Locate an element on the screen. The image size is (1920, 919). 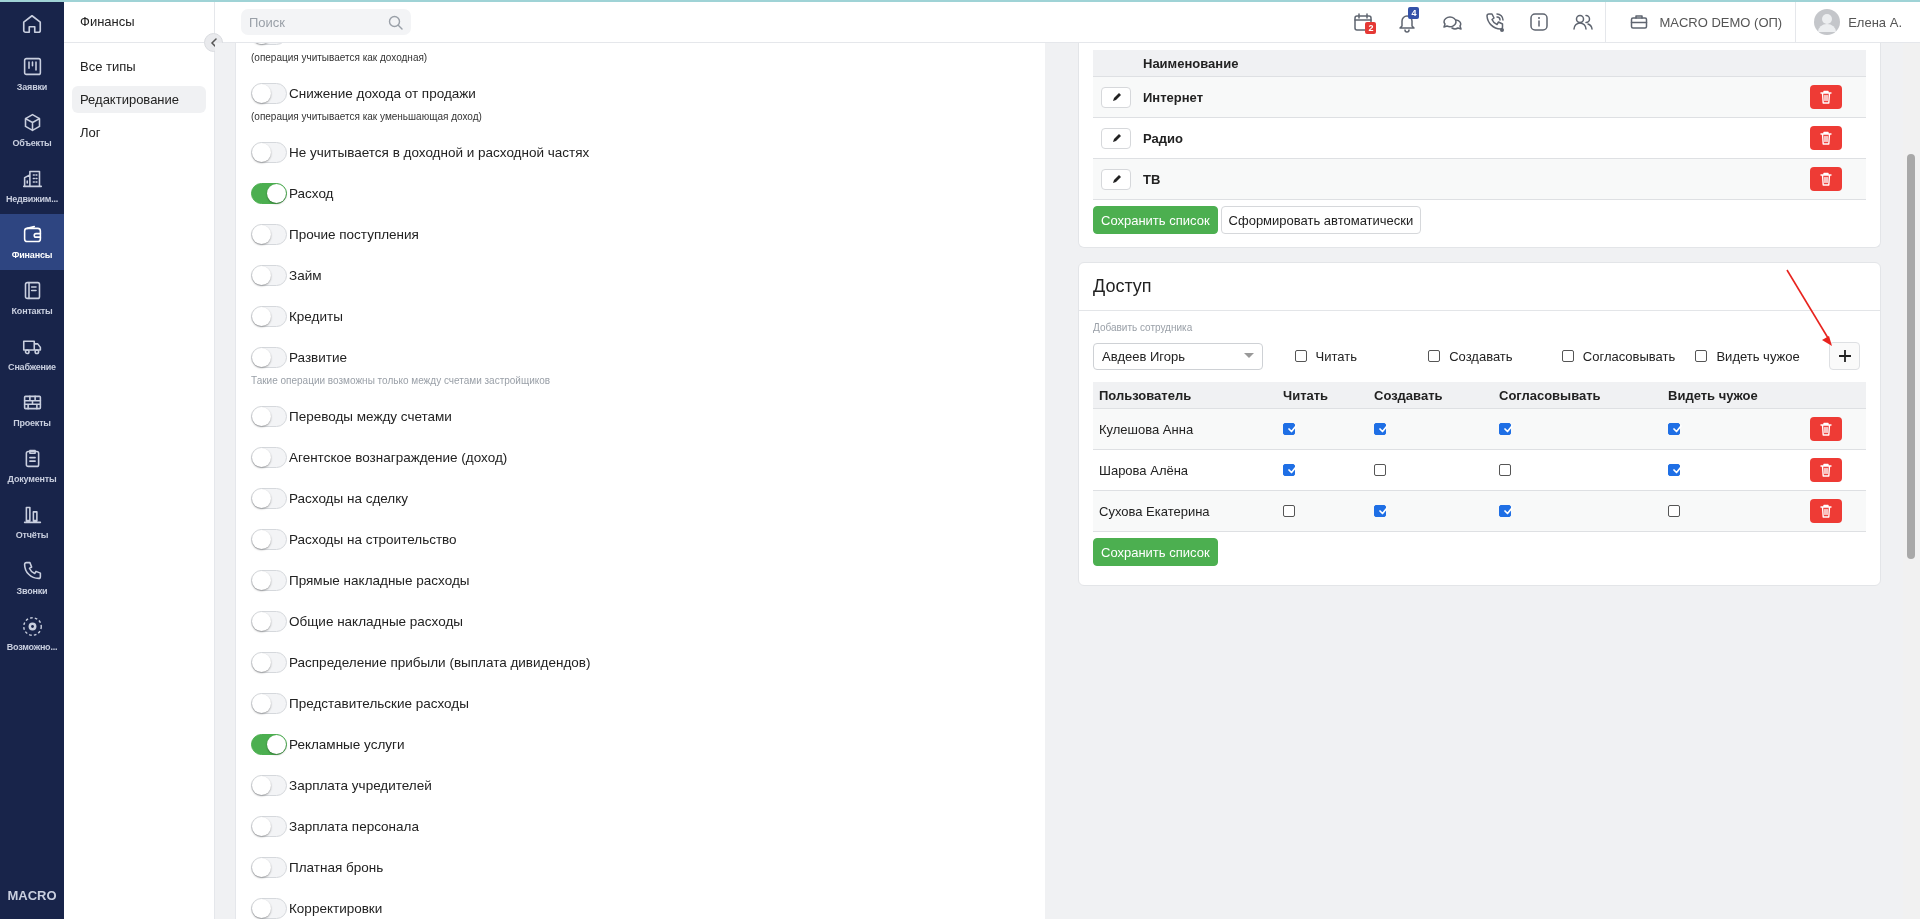
column-header: Создавать is located at coordinates (1409, 395).